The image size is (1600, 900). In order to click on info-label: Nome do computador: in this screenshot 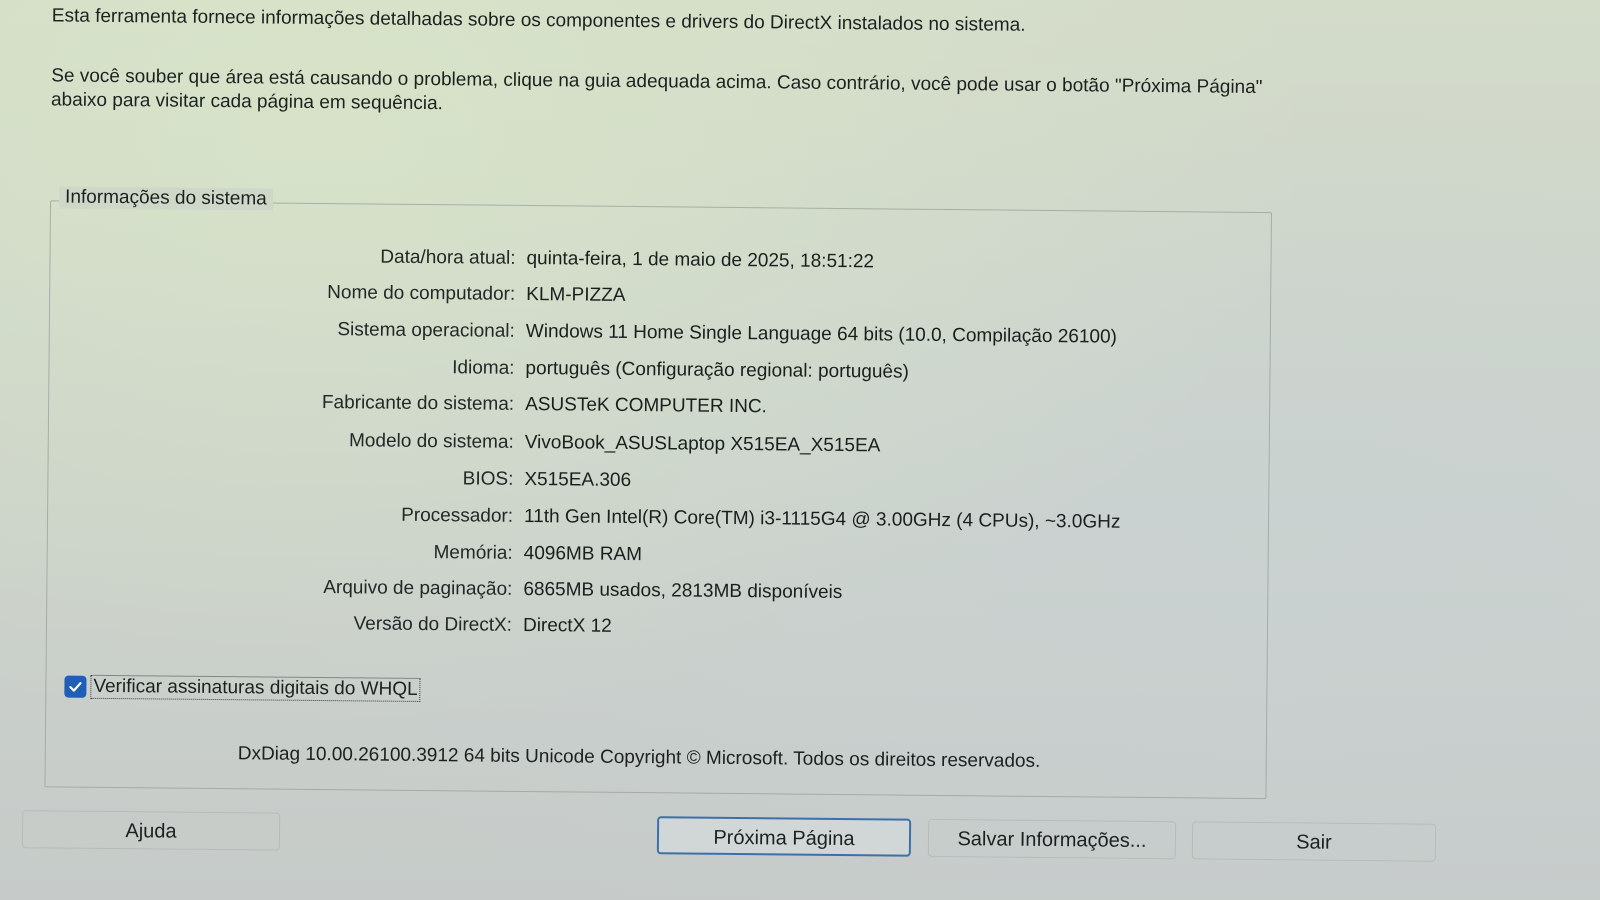, I will do `click(421, 293)`.